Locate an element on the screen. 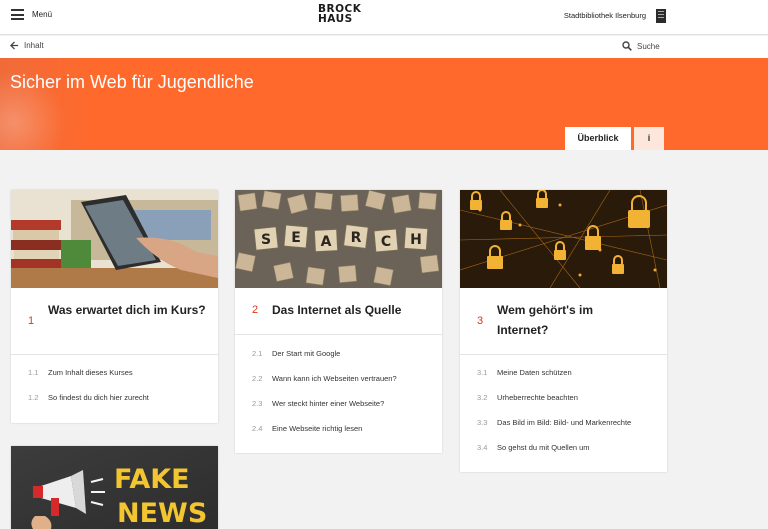  chapter-2-title: Das Internet als Quelle is located at coordinates (352, 310).